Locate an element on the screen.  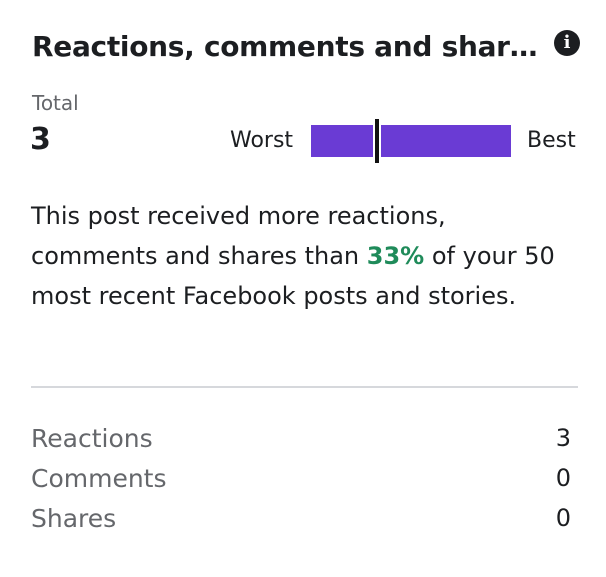
total-label: Total is located at coordinates (55, 103).